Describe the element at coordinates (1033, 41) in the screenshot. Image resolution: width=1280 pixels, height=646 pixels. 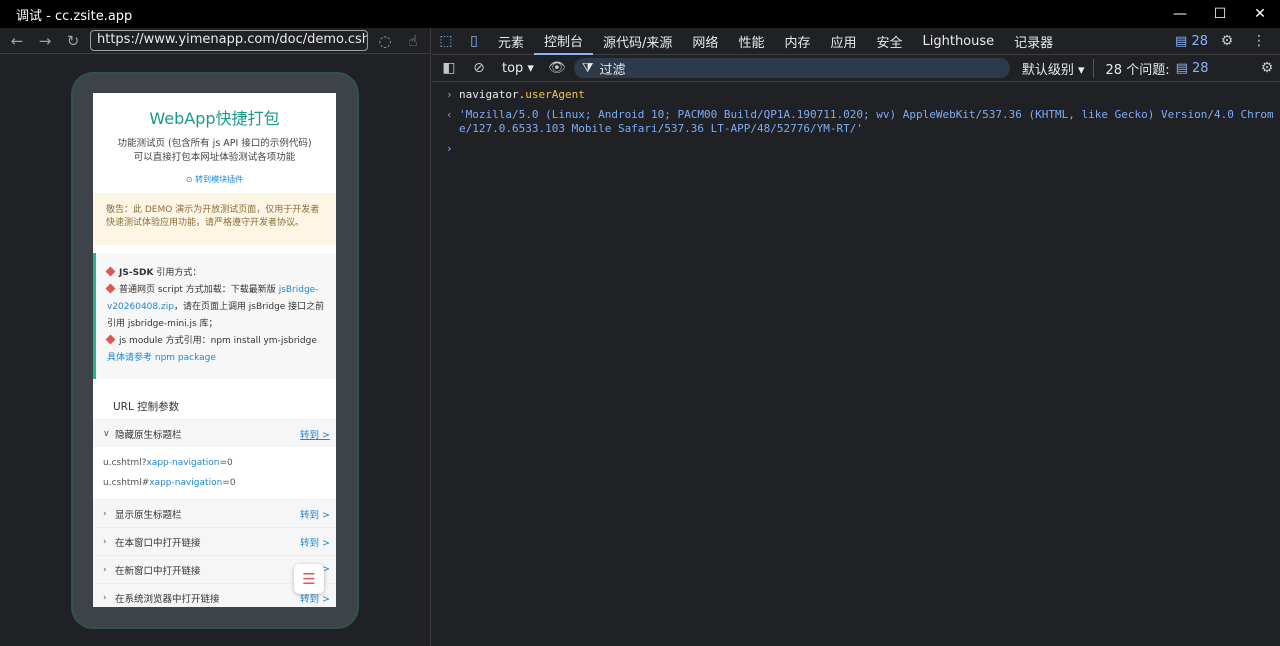
I see `tab-recorder: 记录器` at that location.